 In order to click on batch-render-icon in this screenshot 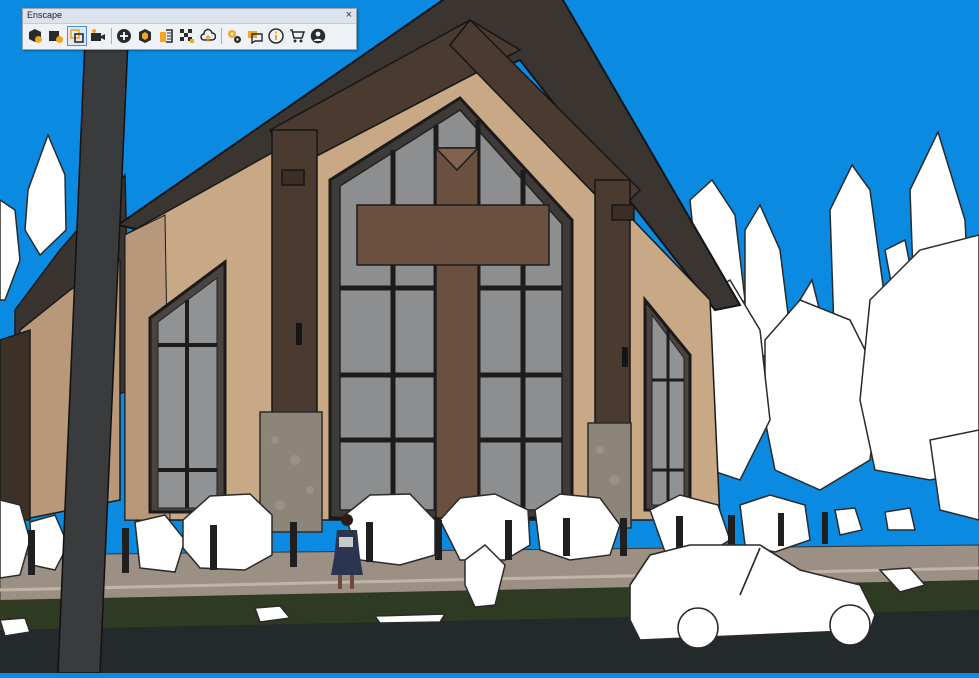, I will do `click(187, 36)`.